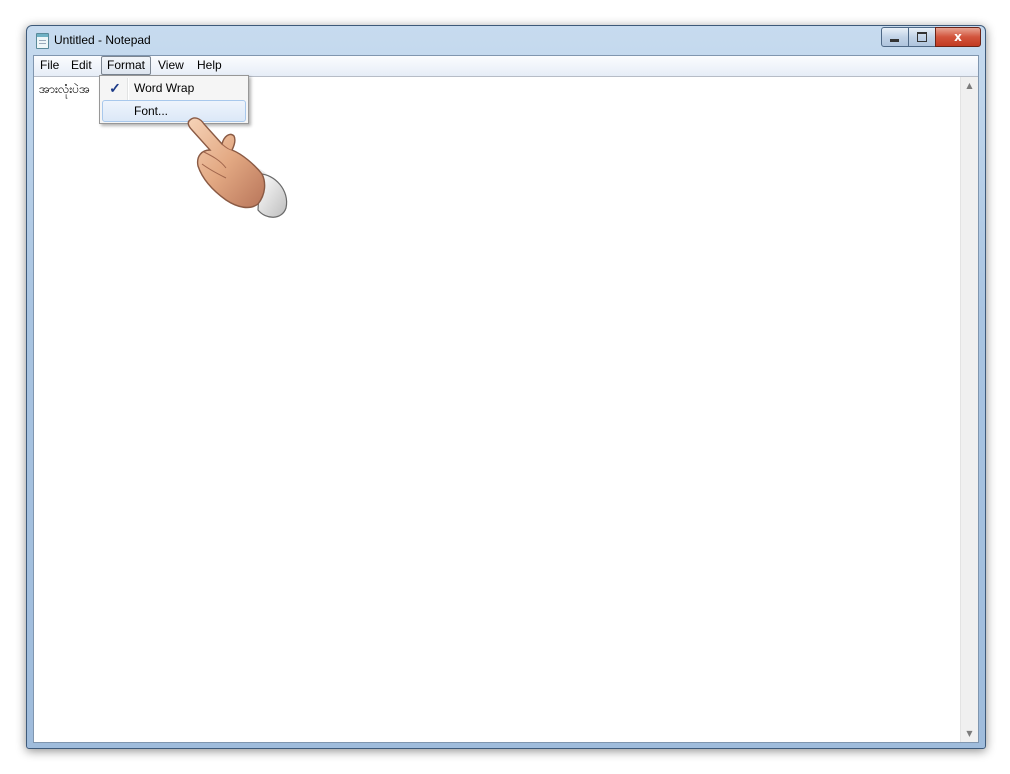 The height and width of the screenshot is (774, 1010). I want to click on window-title: Untitled - Notepad, so click(102, 40).